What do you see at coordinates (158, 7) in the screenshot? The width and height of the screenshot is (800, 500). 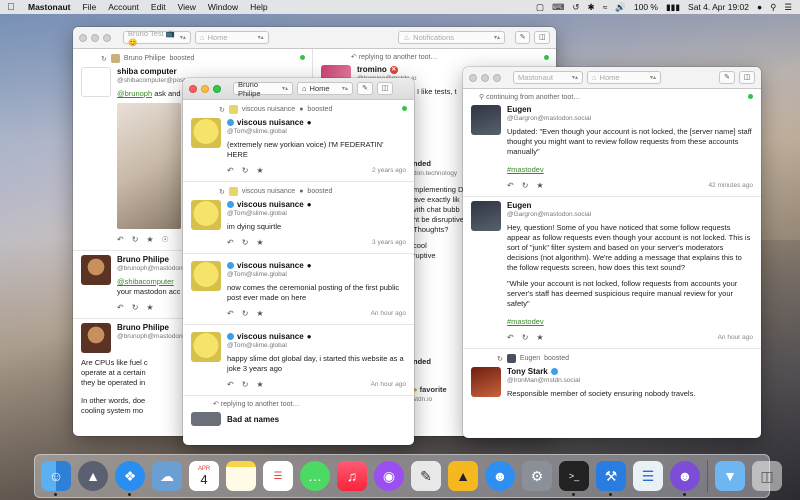 I see `menu-edit: Edit` at bounding box center [158, 7].